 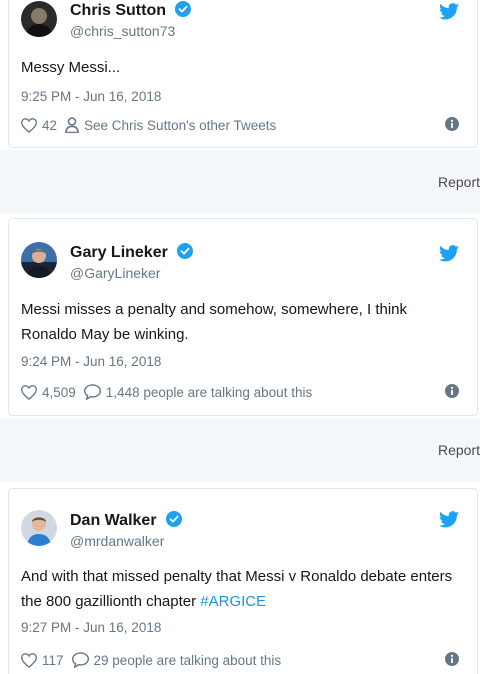 I want to click on like-count: 42, so click(x=50, y=125).